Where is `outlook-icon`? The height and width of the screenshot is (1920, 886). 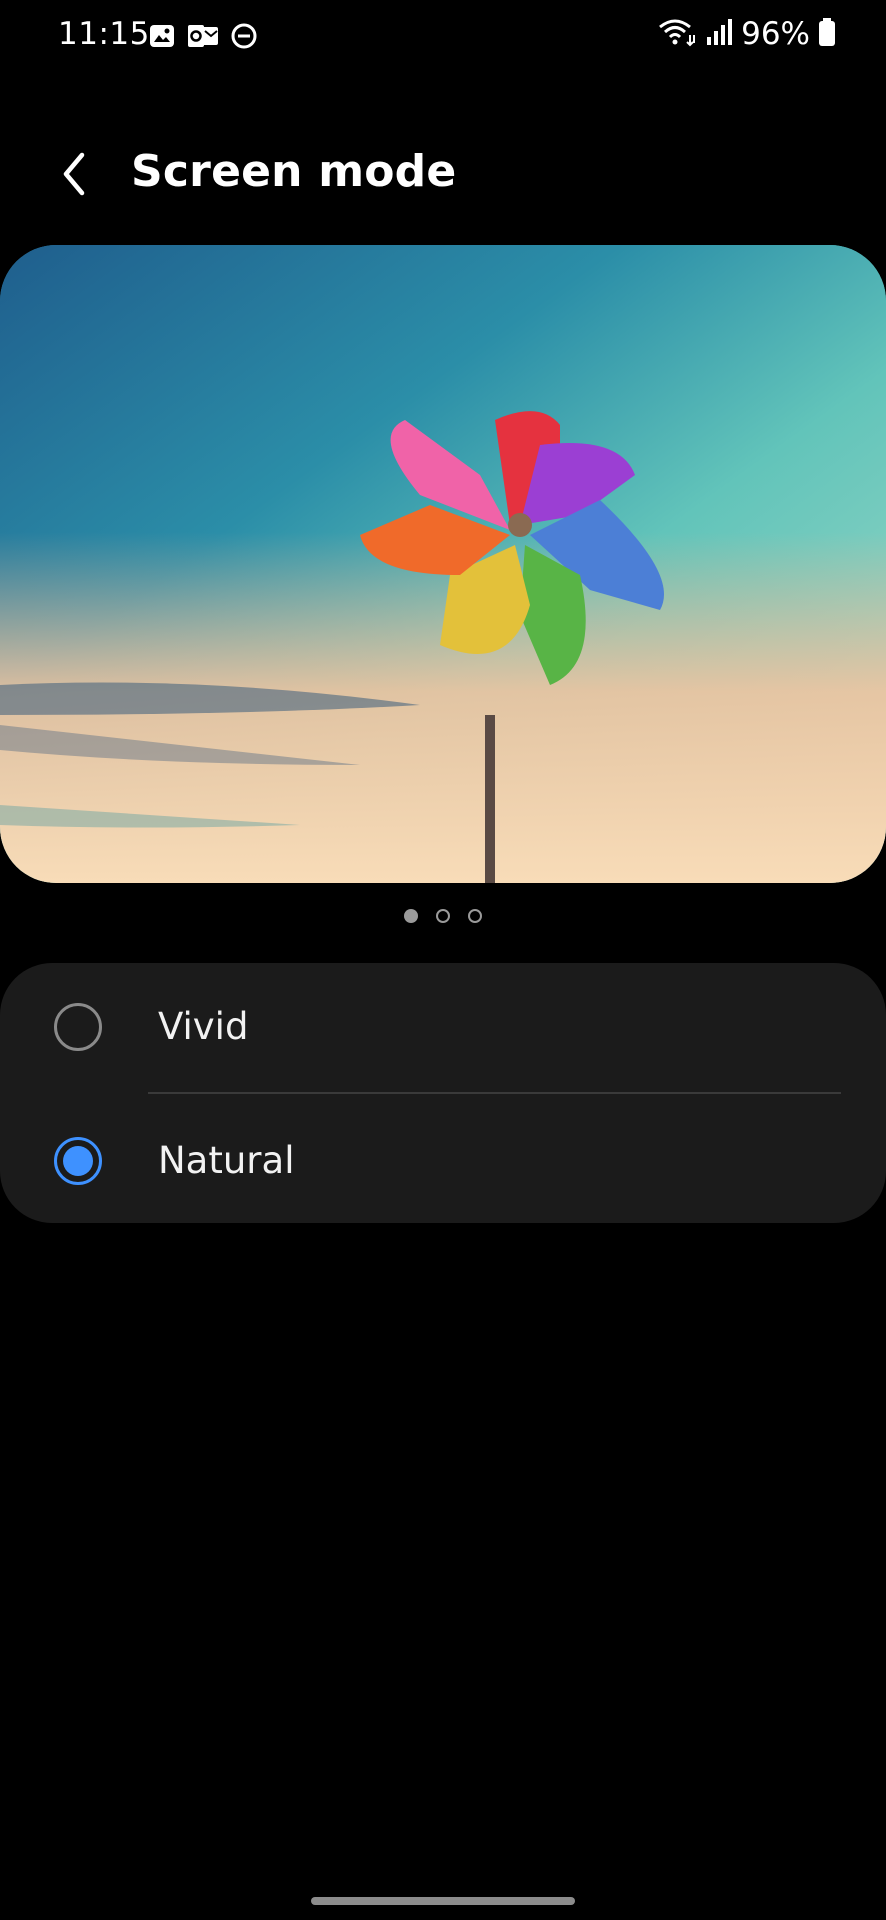 outlook-icon is located at coordinates (203, 36).